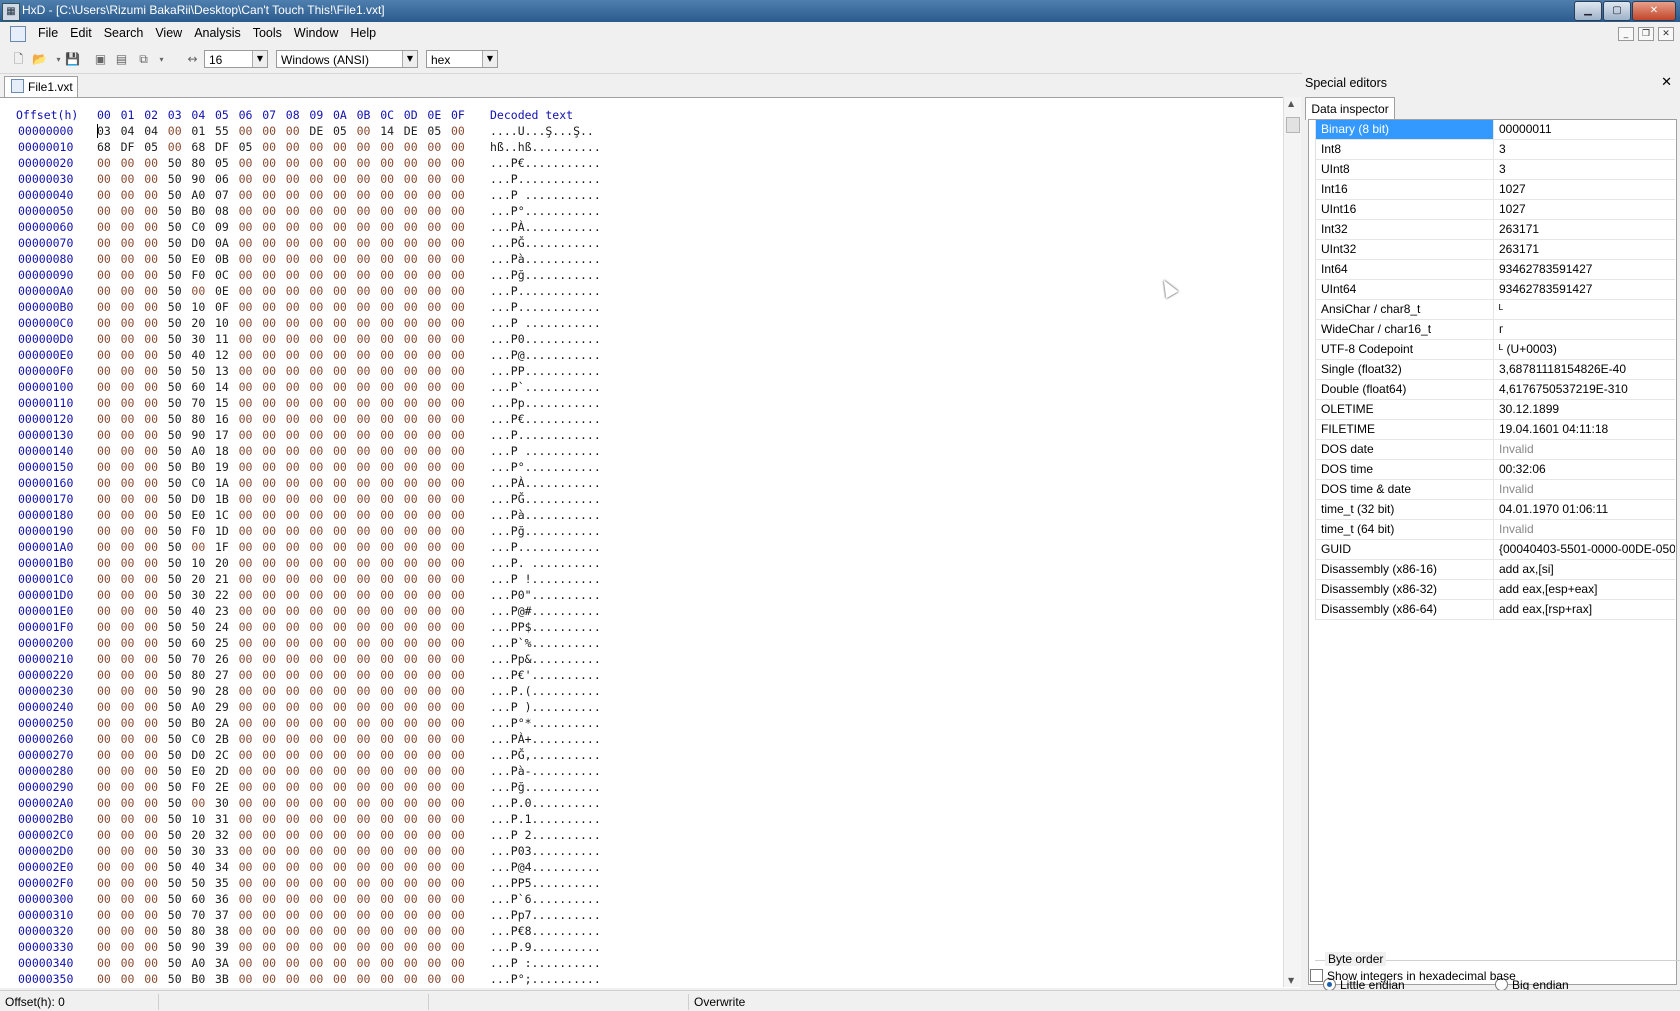 The image size is (1680, 1011). Describe the element at coordinates (225, 291) in the screenshot. I see `hex-byte: 0E` at that location.